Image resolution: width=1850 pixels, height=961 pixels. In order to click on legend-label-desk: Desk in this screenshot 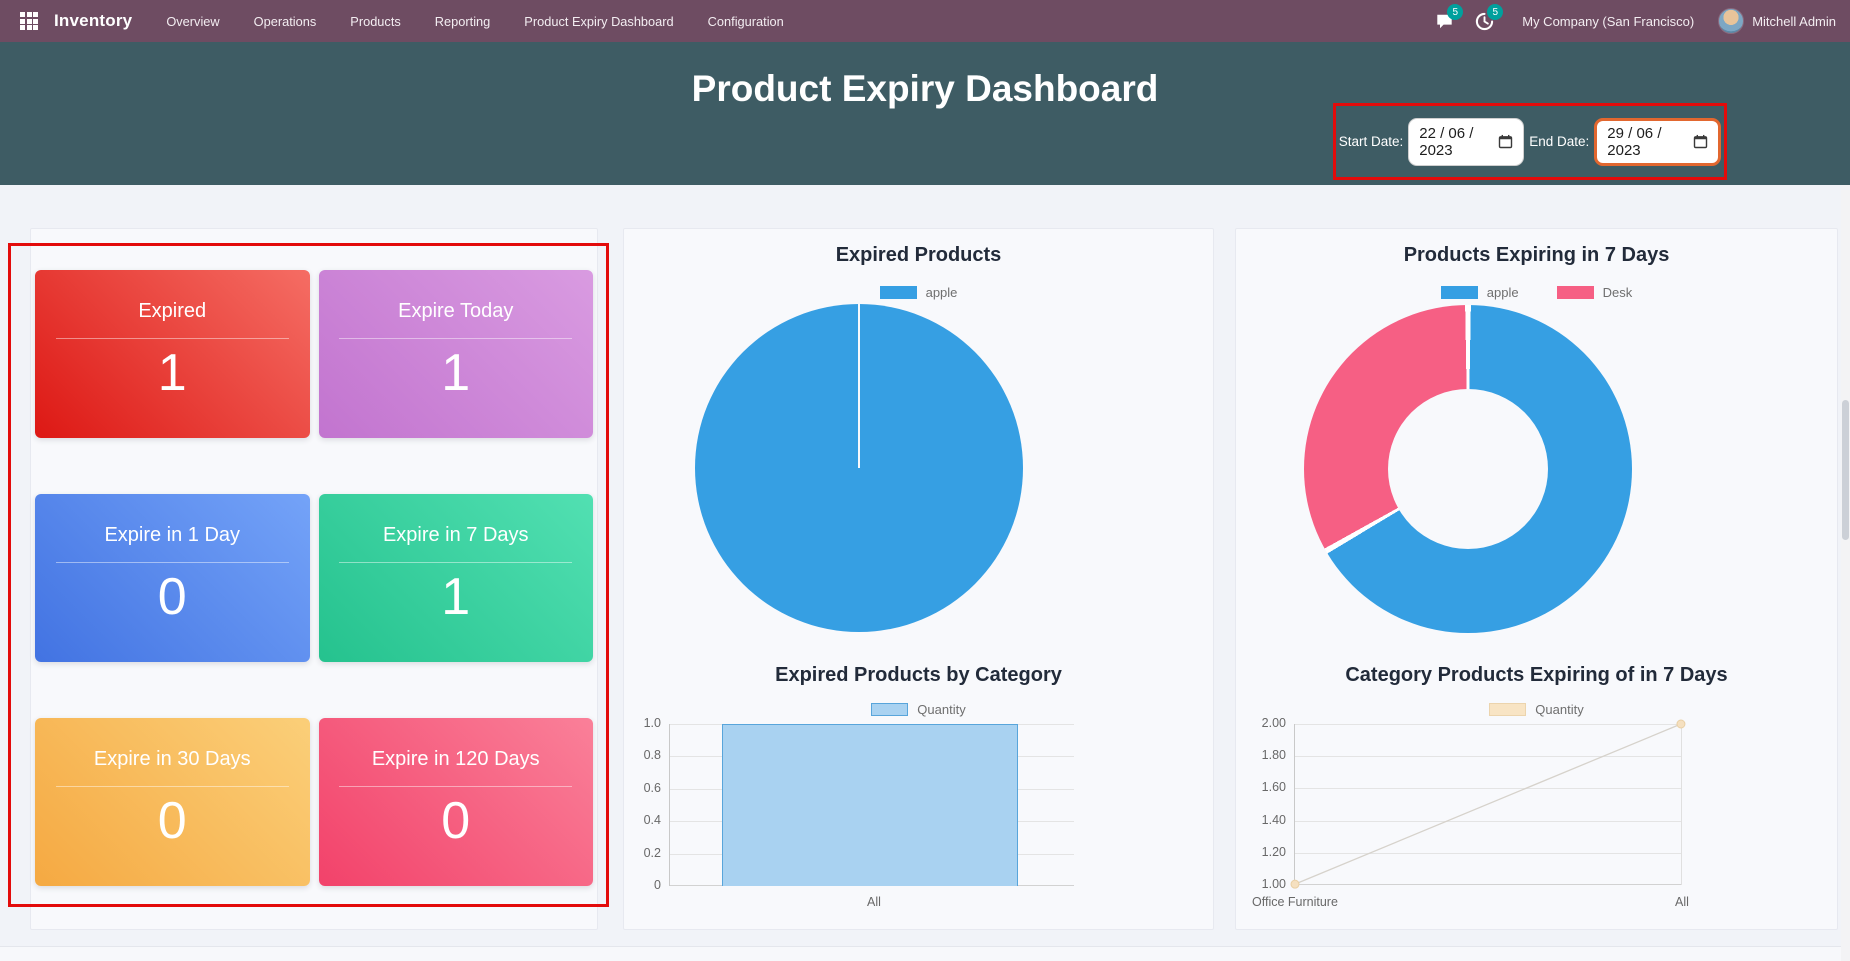, I will do `click(1617, 292)`.